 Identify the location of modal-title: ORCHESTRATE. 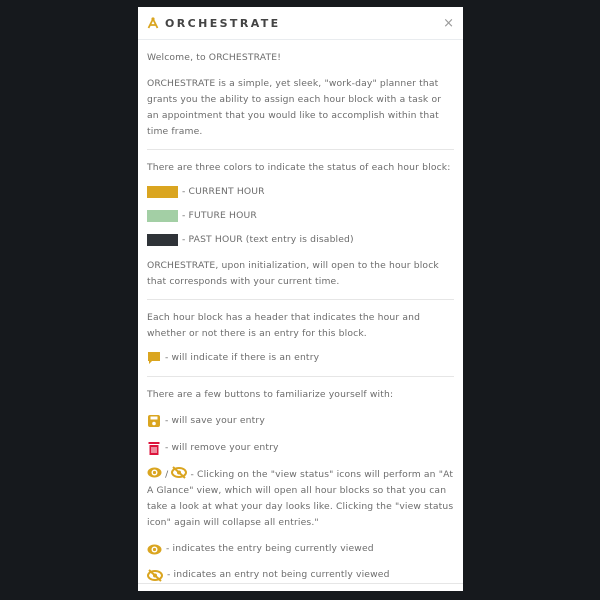
(223, 23).